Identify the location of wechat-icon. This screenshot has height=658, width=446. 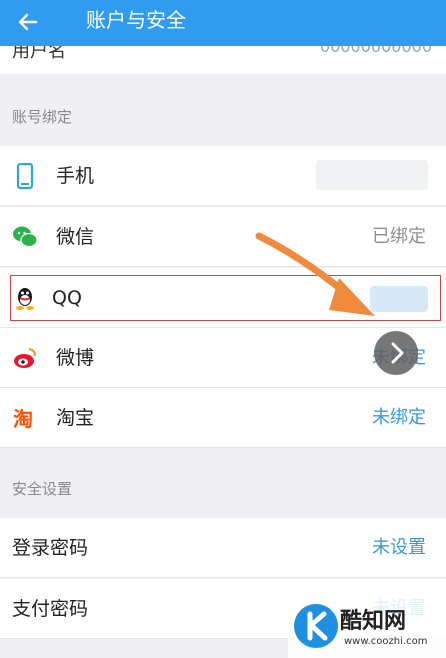
(25, 237).